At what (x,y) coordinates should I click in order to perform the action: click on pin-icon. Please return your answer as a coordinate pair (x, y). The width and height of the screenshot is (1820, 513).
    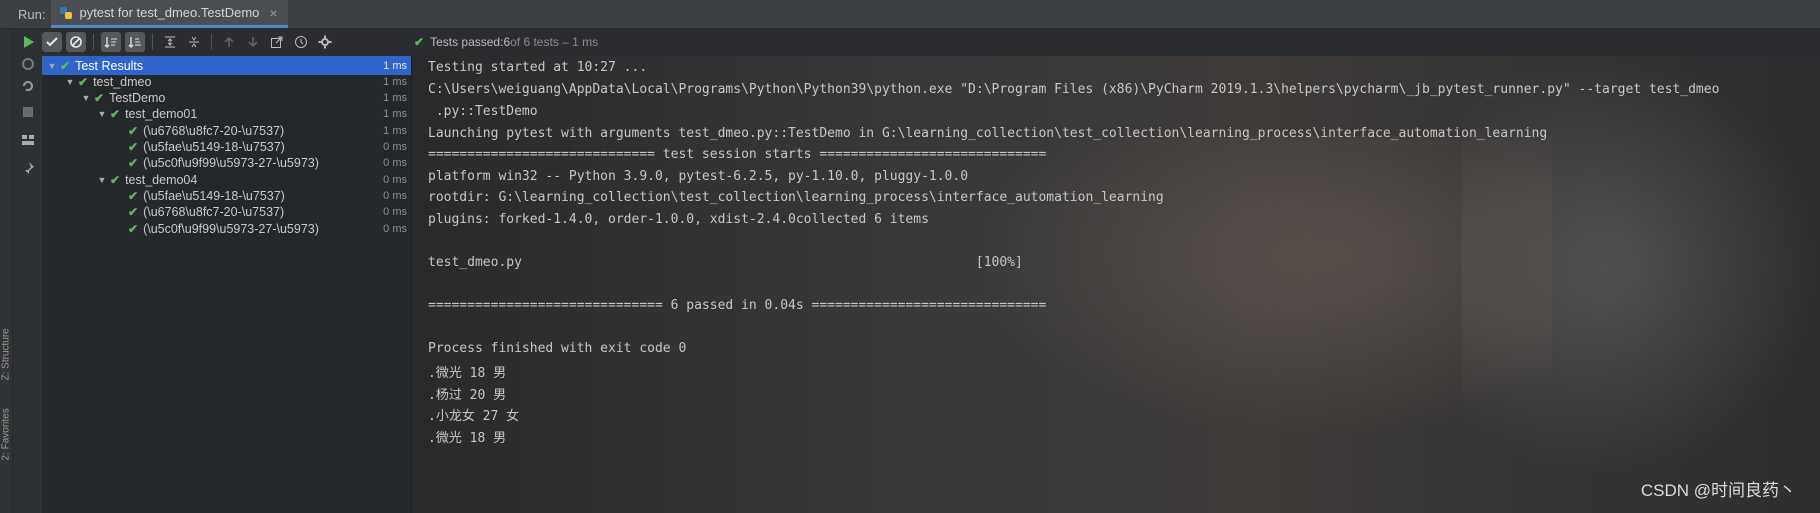
    Looking at the image, I should click on (28, 168).